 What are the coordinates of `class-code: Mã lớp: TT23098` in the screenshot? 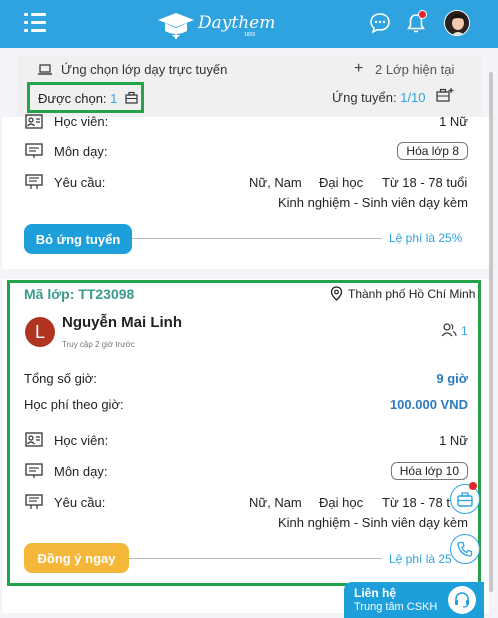 It's located at (79, 294).